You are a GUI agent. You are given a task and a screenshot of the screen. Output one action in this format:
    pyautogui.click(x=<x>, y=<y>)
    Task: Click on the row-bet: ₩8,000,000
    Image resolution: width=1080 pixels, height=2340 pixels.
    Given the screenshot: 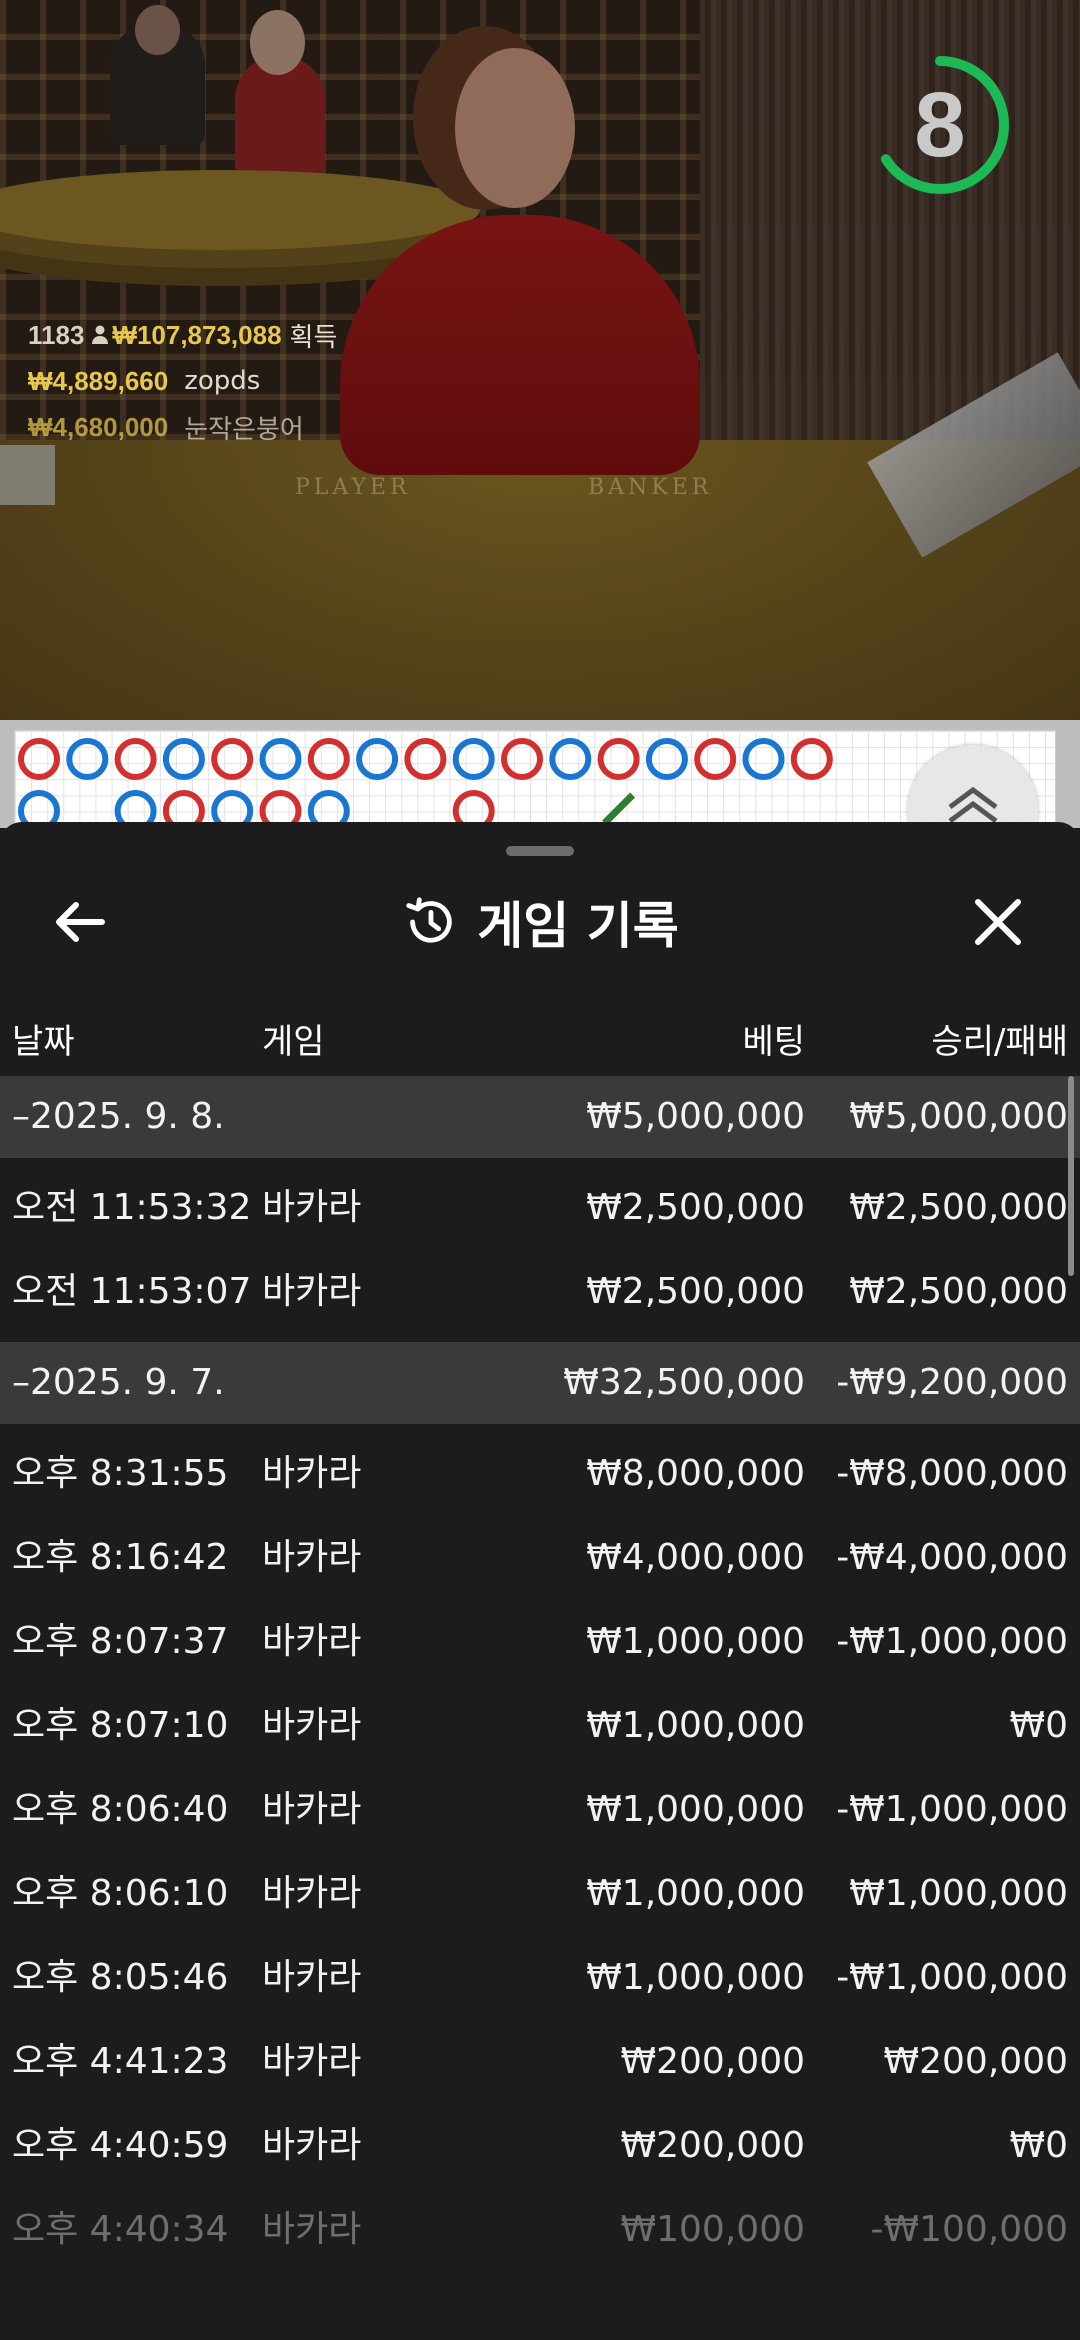 What is the action you would take?
    pyautogui.click(x=695, y=1473)
    